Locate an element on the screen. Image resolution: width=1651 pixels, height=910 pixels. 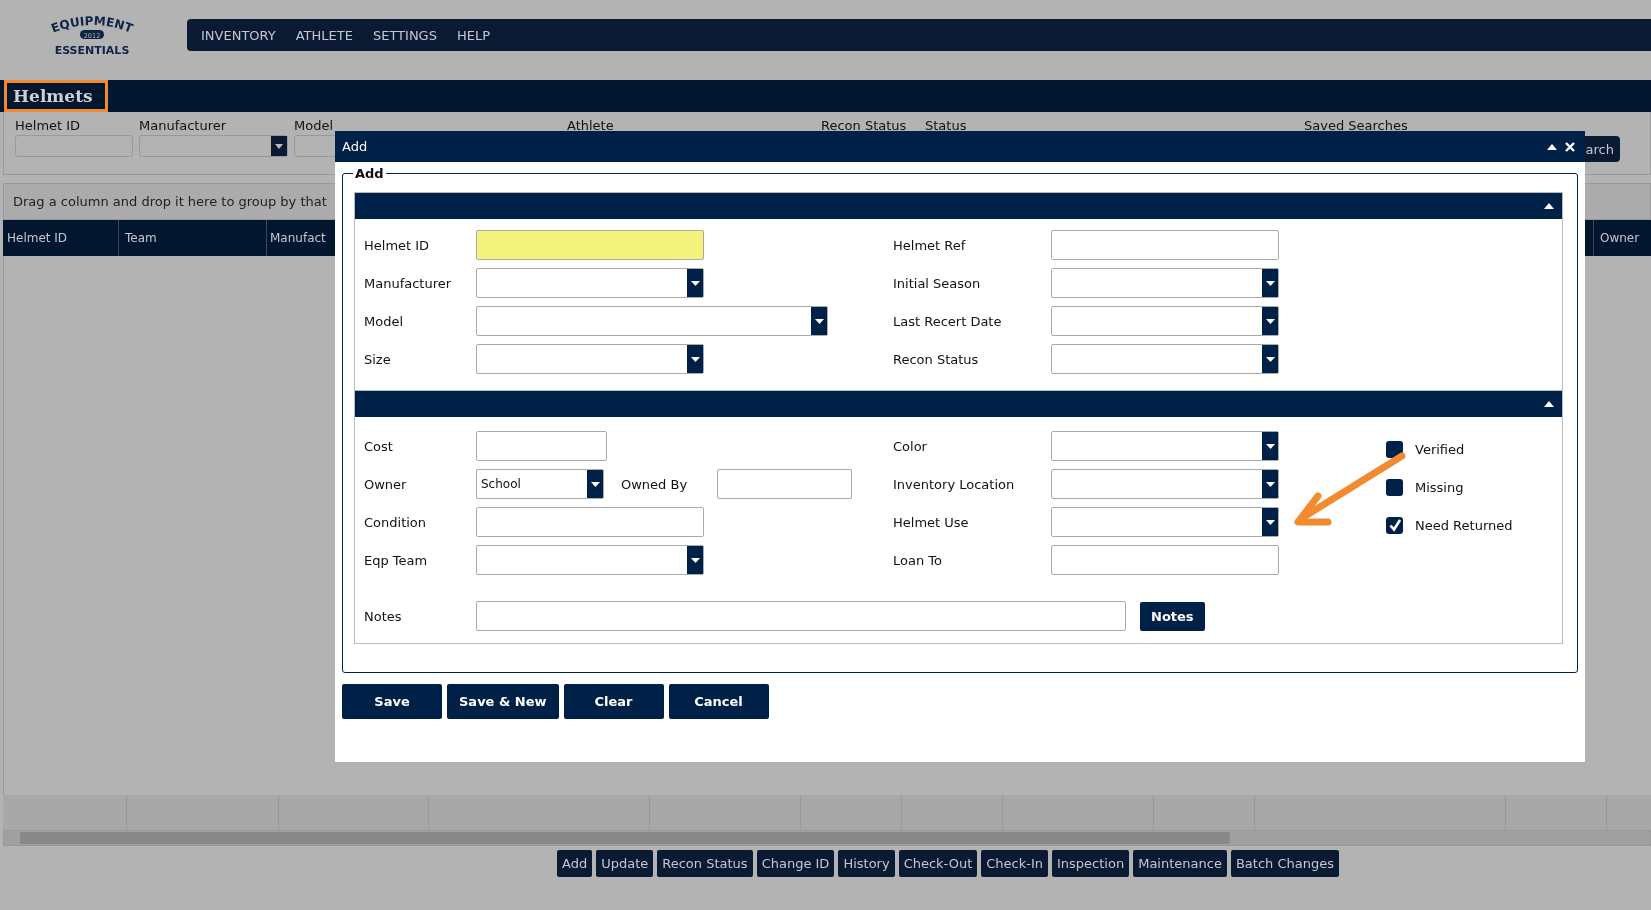
filter-input is located at coordinates (74, 146).